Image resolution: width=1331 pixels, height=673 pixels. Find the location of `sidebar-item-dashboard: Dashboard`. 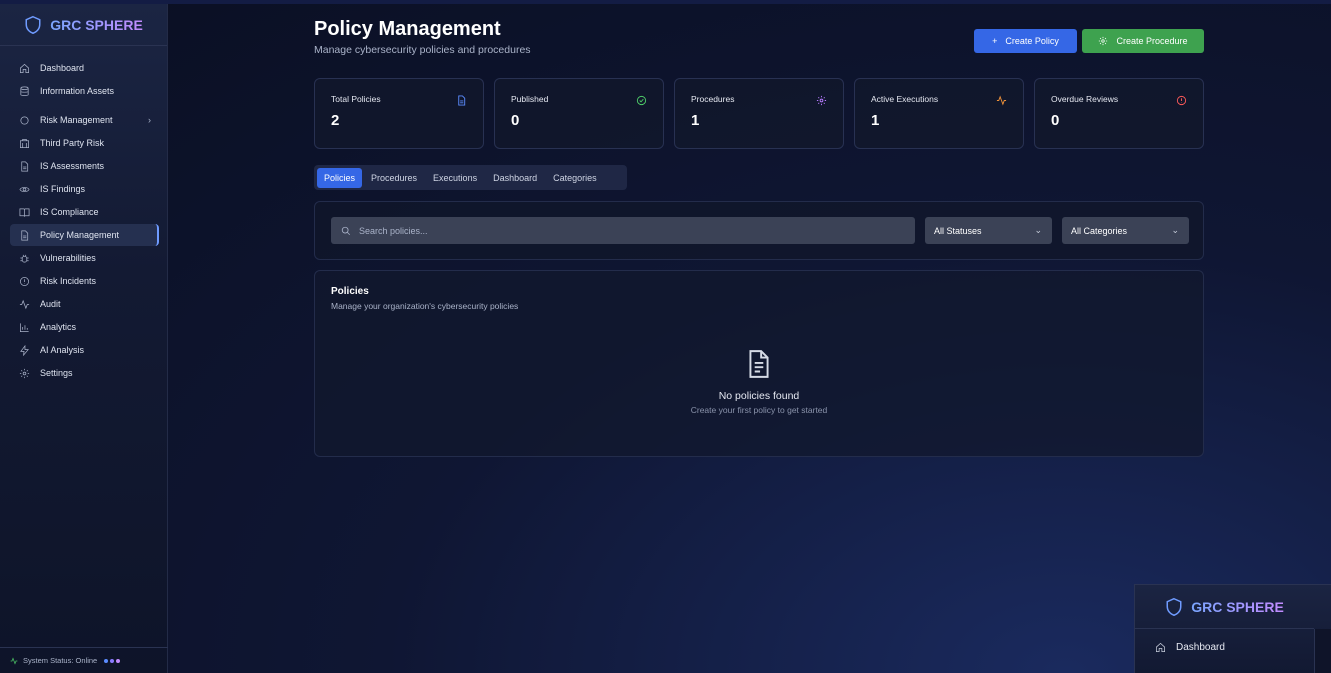

sidebar-item-dashboard: Dashboard is located at coordinates (84, 68).